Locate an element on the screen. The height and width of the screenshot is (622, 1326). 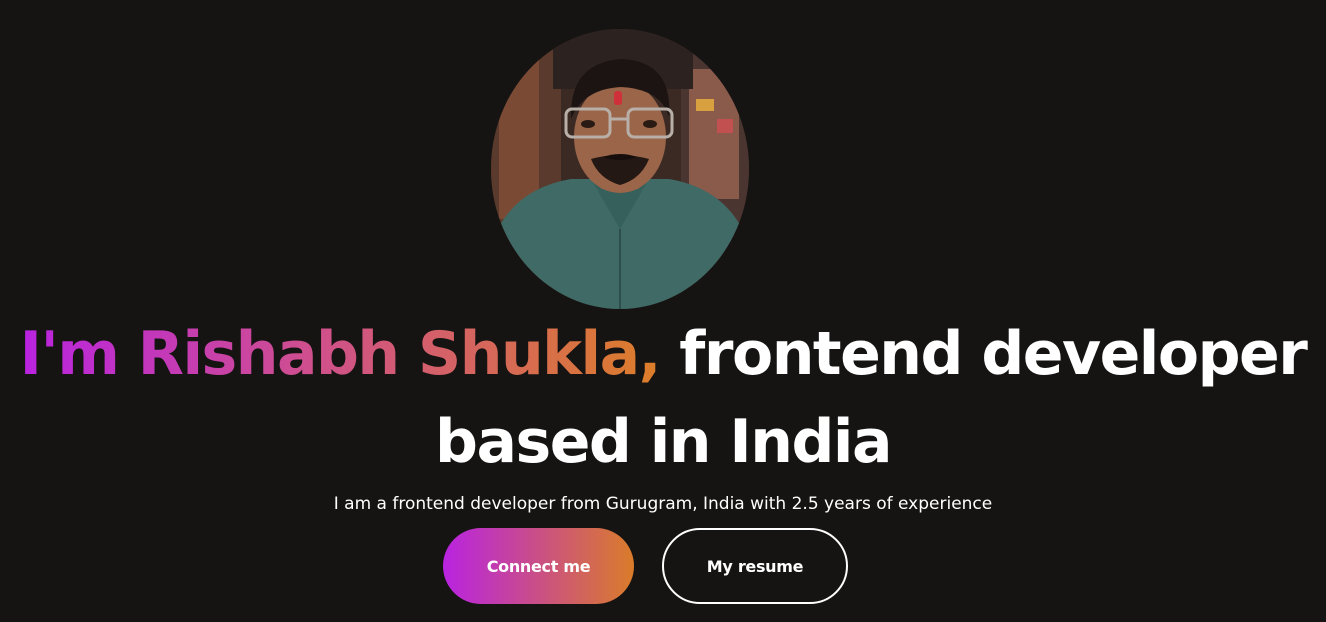
connect-button: Connect me is located at coordinates (538, 566).